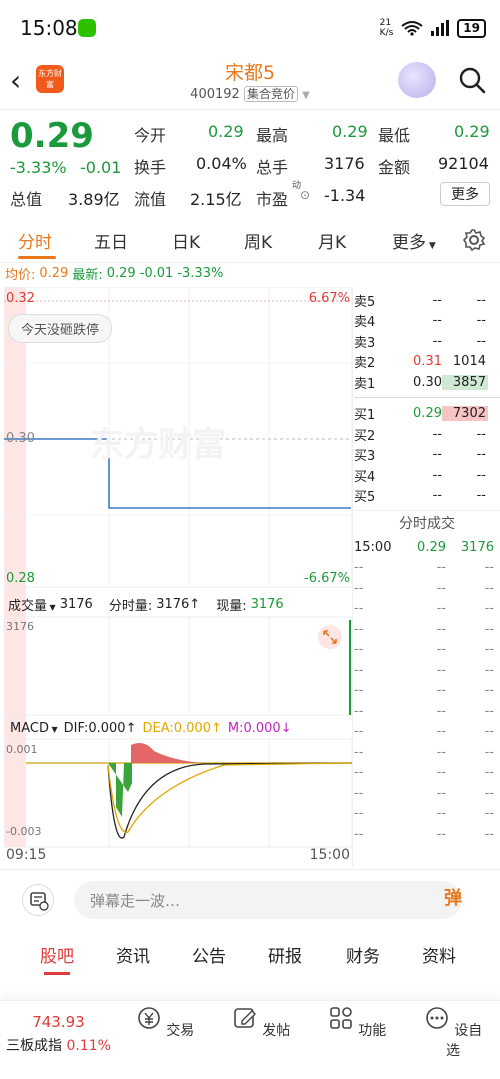 The width and height of the screenshot is (500, 1079). I want to click on watermark: 东方财富, so click(158, 445).